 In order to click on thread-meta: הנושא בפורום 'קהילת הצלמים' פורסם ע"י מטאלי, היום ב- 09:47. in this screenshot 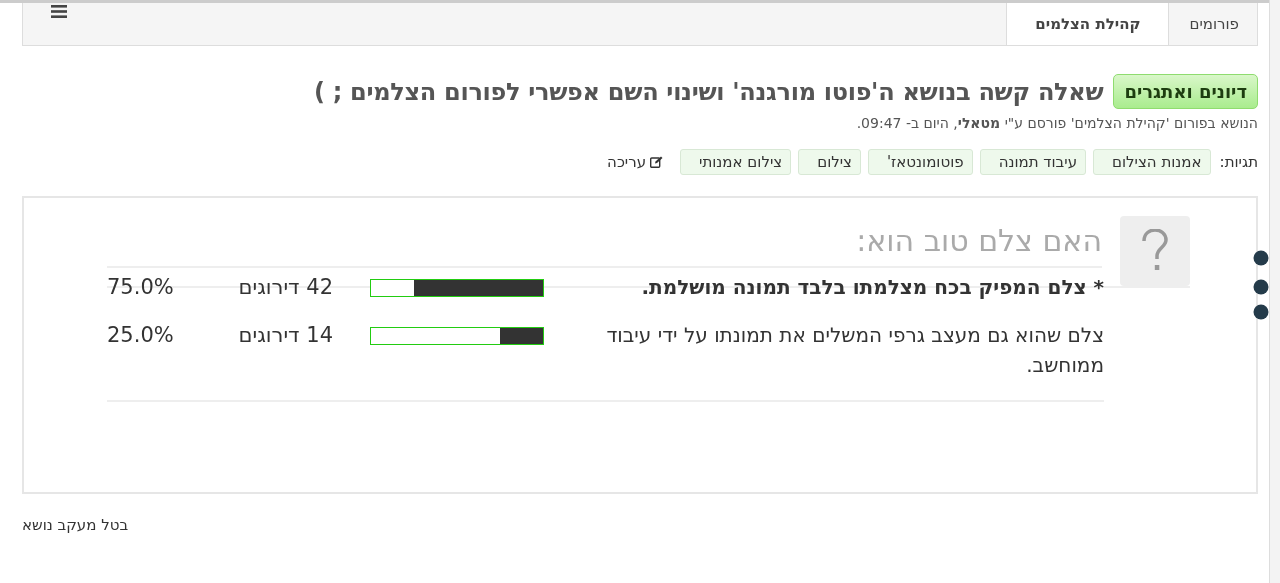, I will do `click(1056, 123)`.